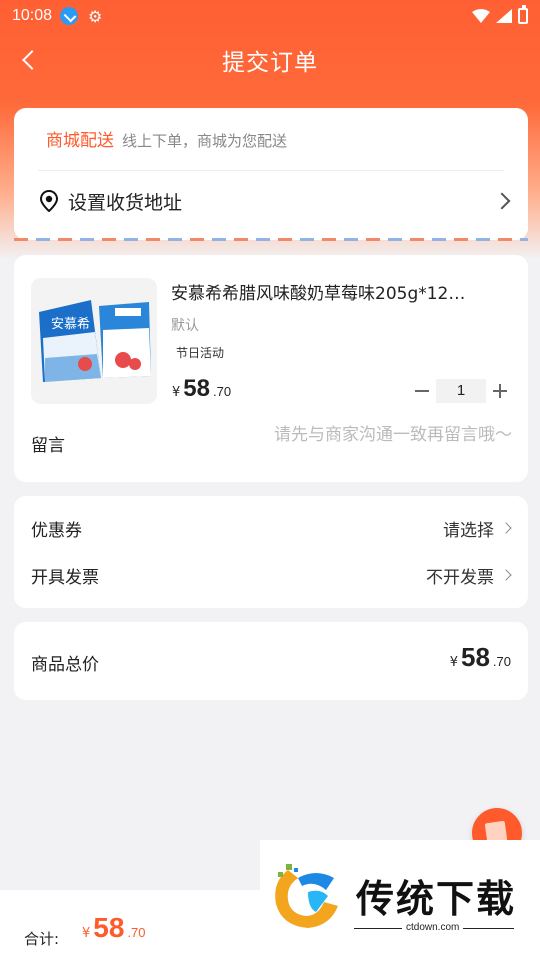 The image size is (540, 960). I want to click on total-label: 商品总价, so click(65, 665).